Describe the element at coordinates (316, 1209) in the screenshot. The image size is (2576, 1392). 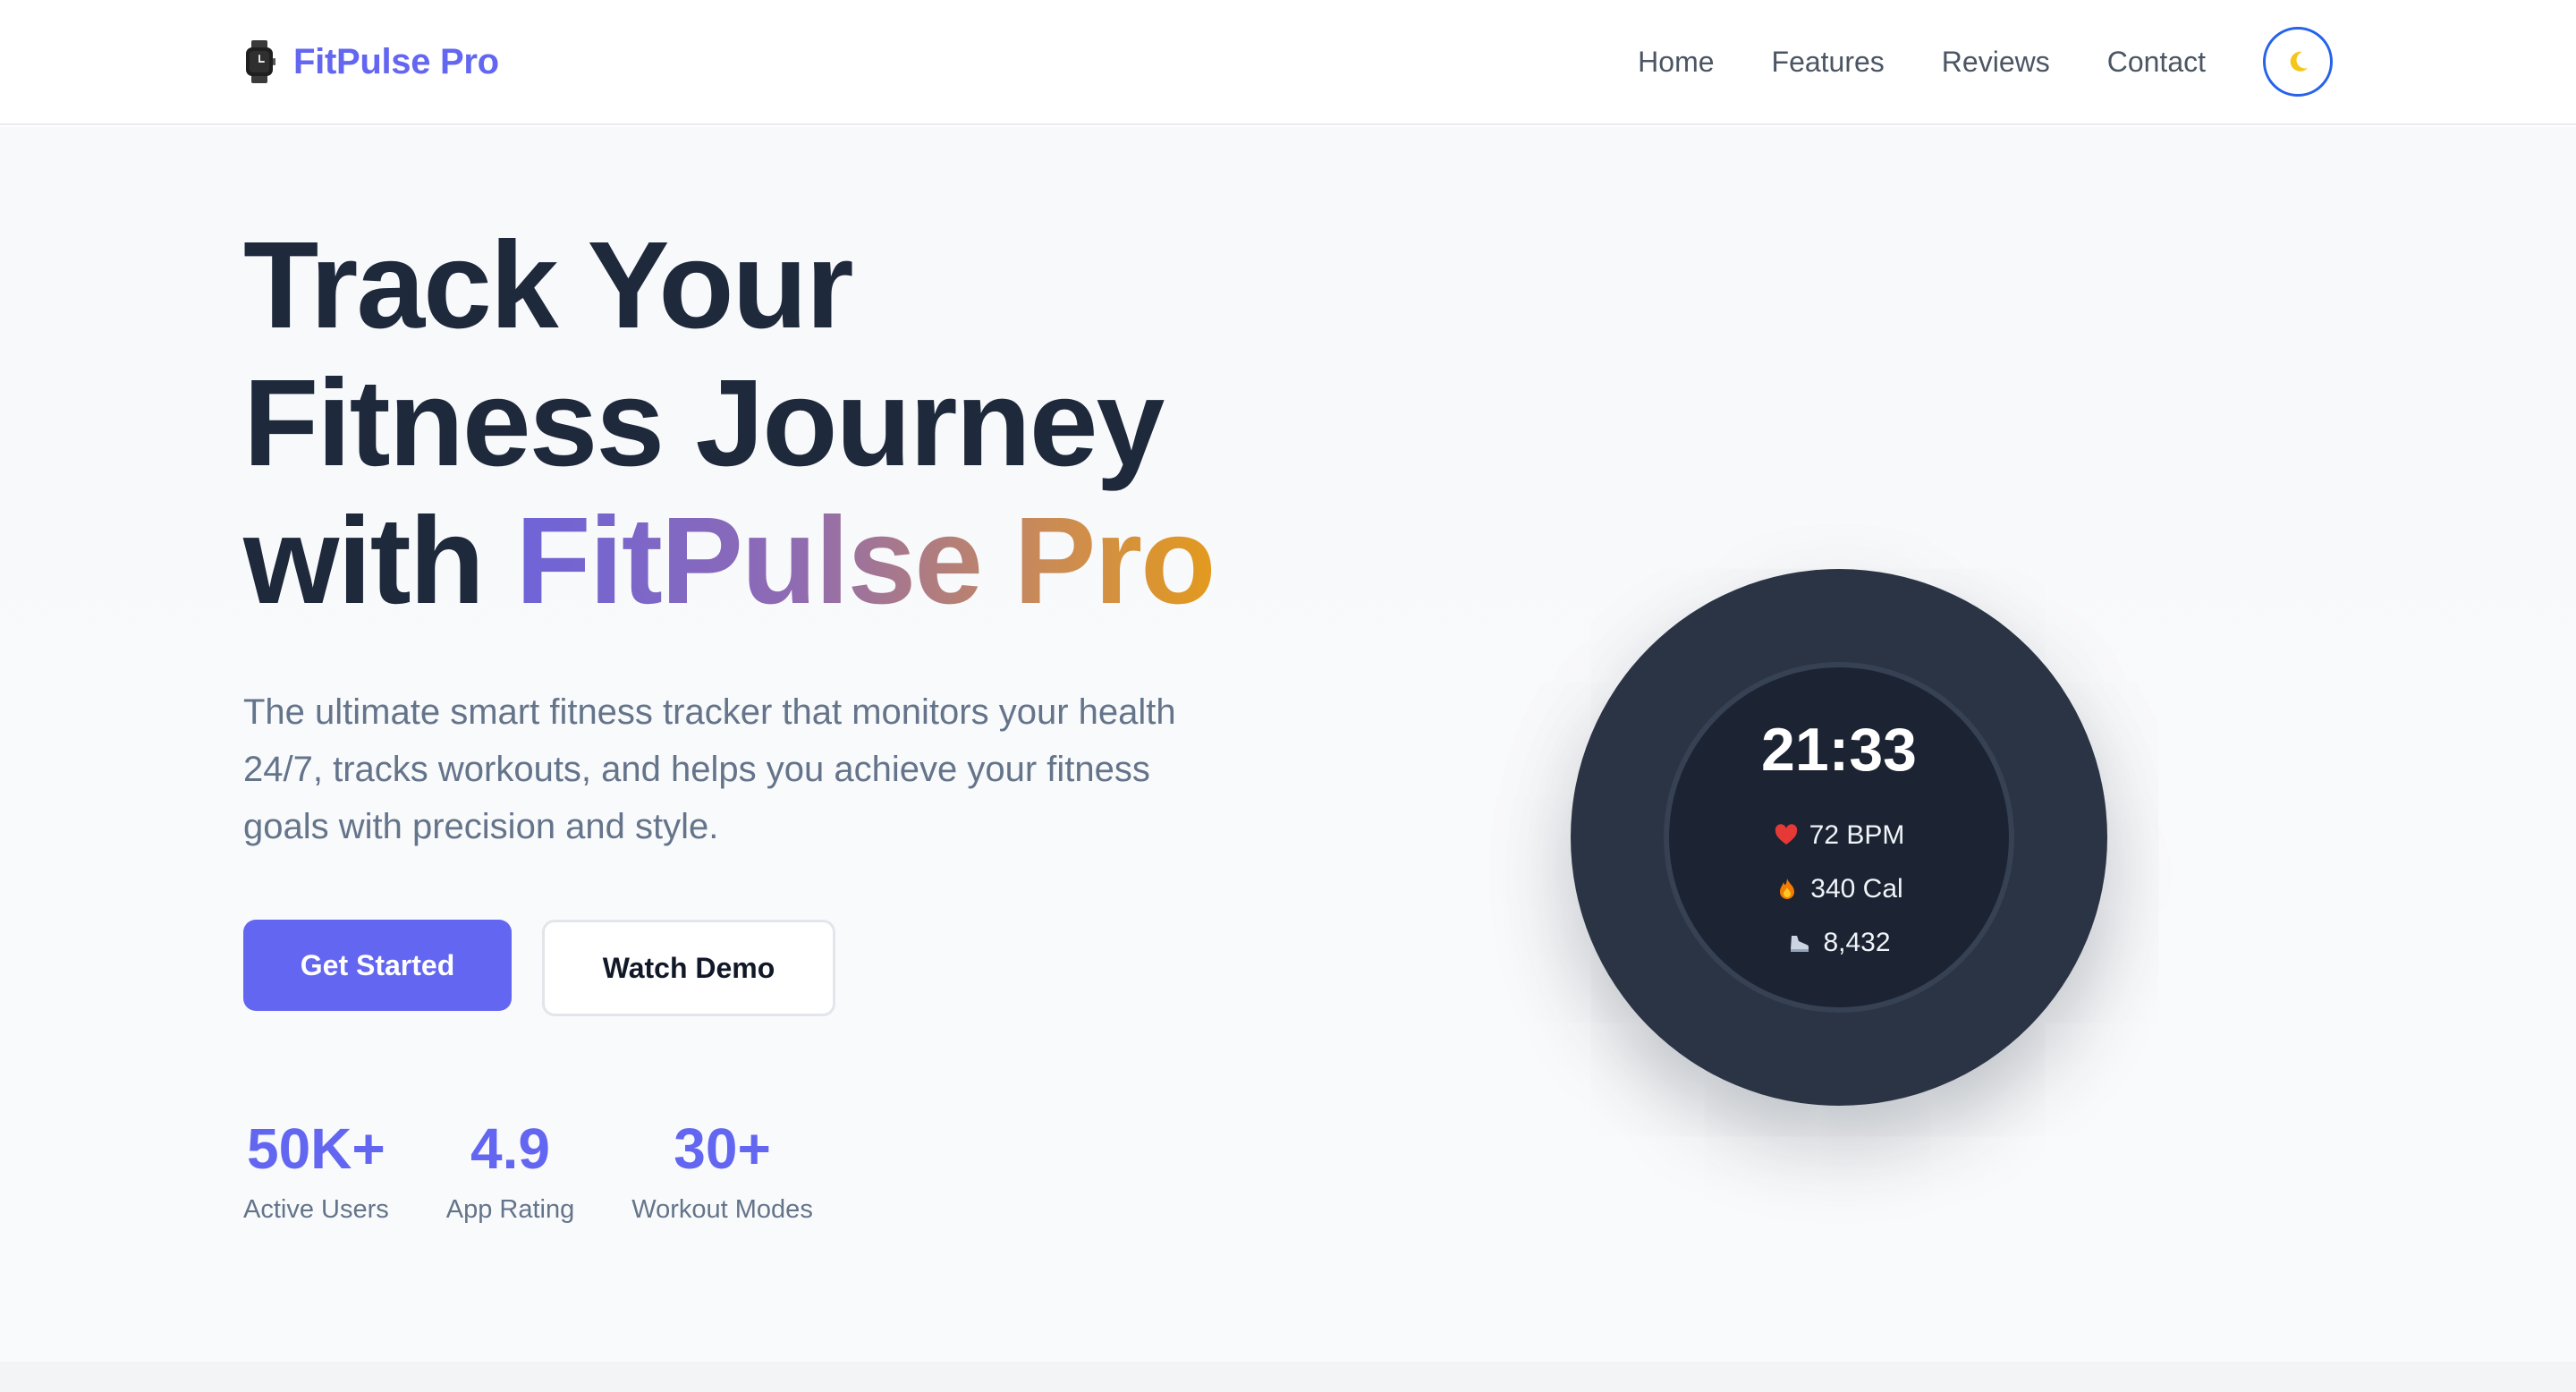
I see `stat-label: Active Users` at that location.